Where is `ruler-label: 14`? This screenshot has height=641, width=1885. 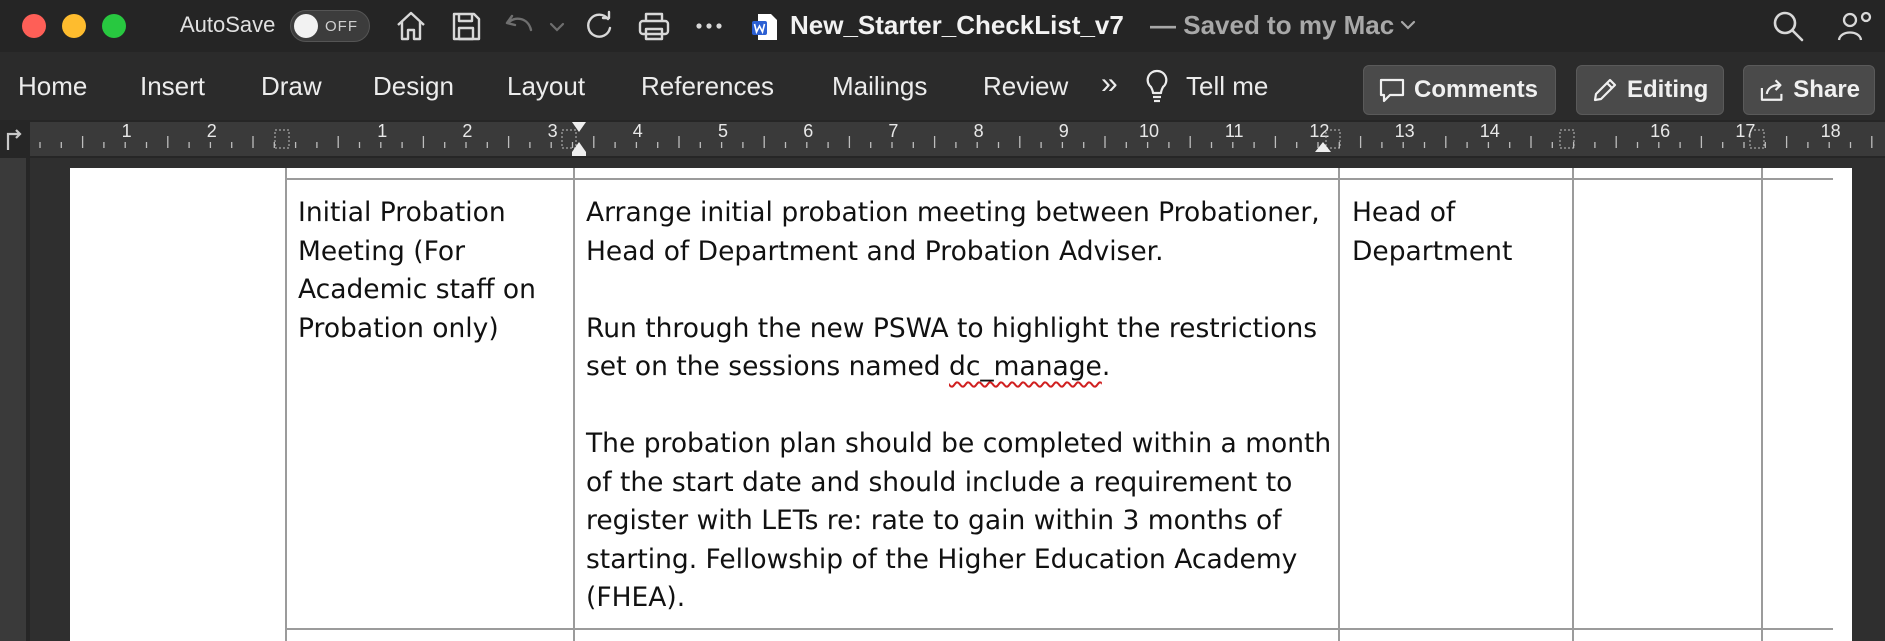 ruler-label: 14 is located at coordinates (1490, 131).